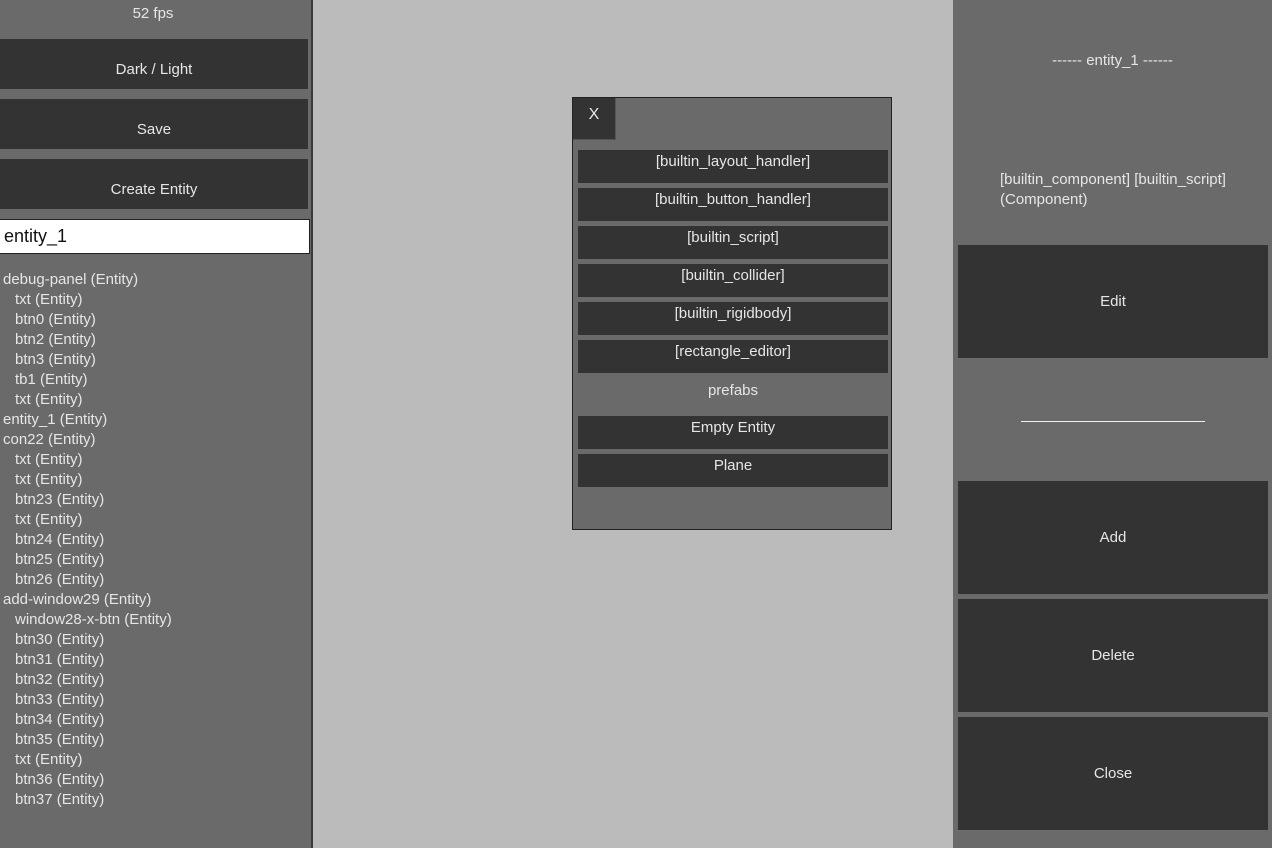 The width and height of the screenshot is (1272, 848). Describe the element at coordinates (87, 500) in the screenshot. I see `tree-item: btn23 (Entity)` at that location.